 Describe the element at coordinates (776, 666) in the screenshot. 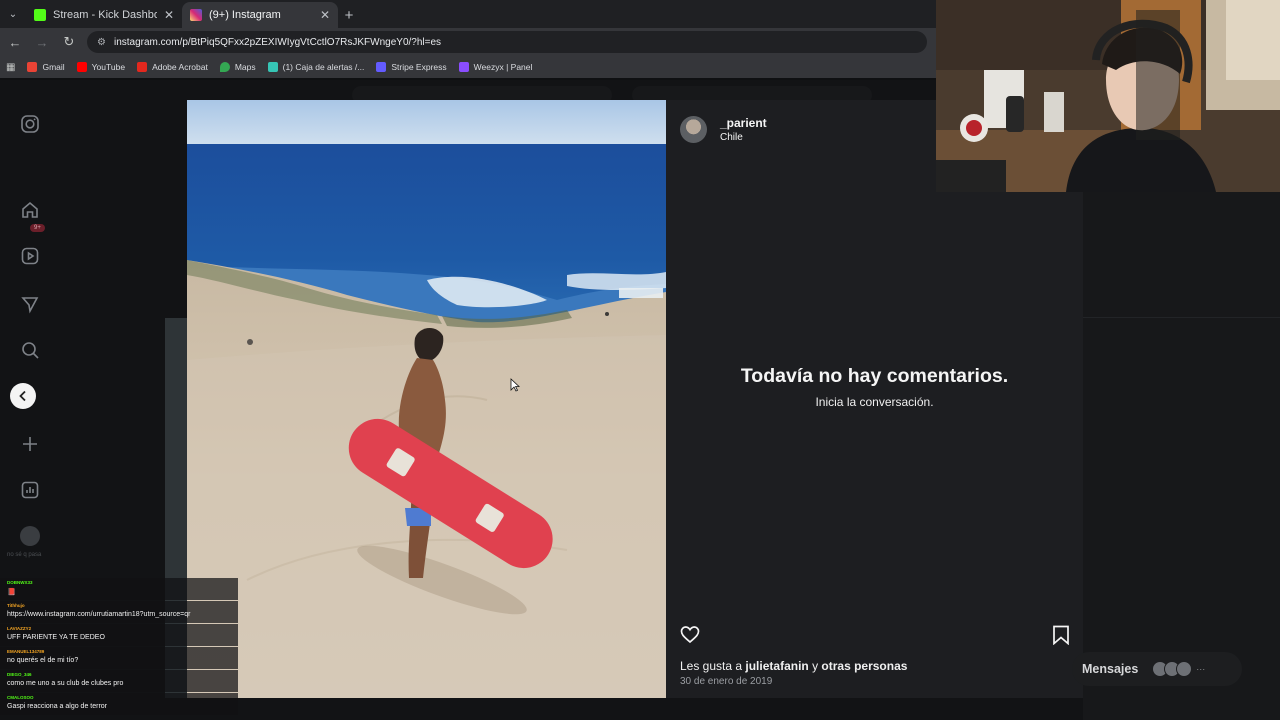

I see `likes-user: julietafanin` at that location.